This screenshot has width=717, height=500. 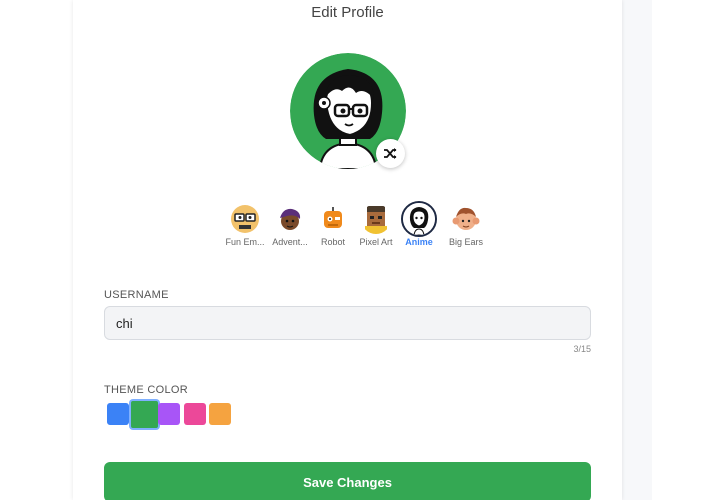 I want to click on nerd-emoji-avatar-icon, so click(x=245, y=219).